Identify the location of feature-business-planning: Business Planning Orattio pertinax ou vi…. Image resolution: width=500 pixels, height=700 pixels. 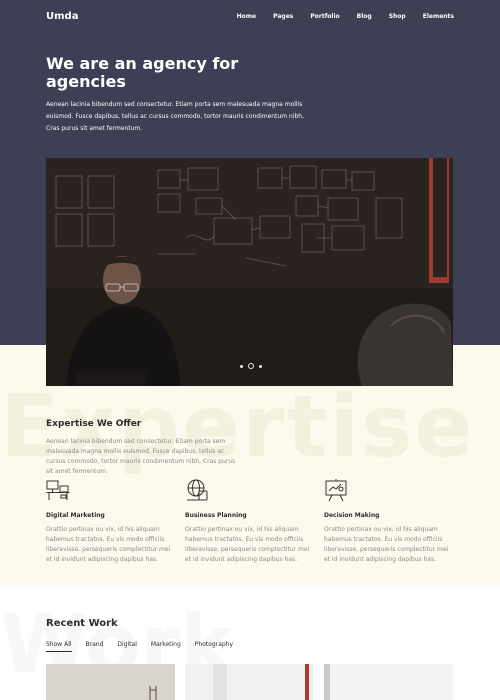
(248, 521).